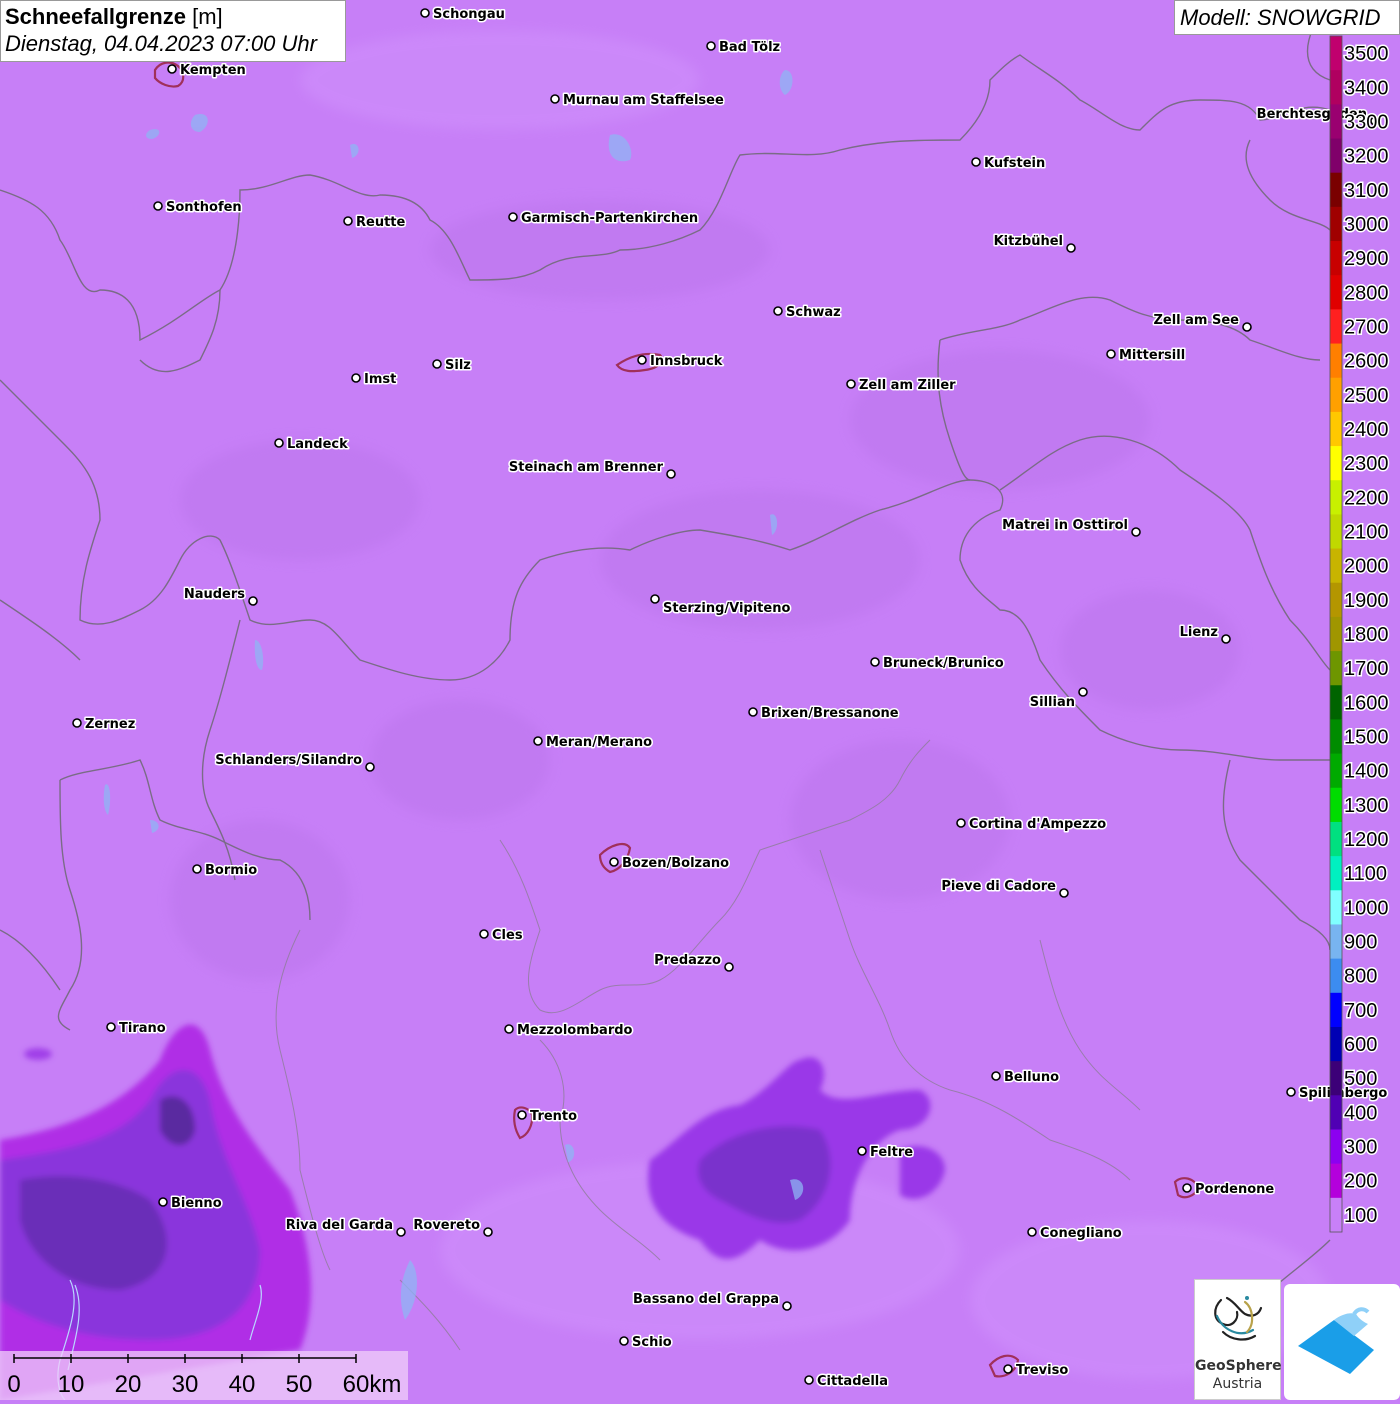  What do you see at coordinates (852, 1381) in the screenshot?
I see `city-label: Cittadella` at bounding box center [852, 1381].